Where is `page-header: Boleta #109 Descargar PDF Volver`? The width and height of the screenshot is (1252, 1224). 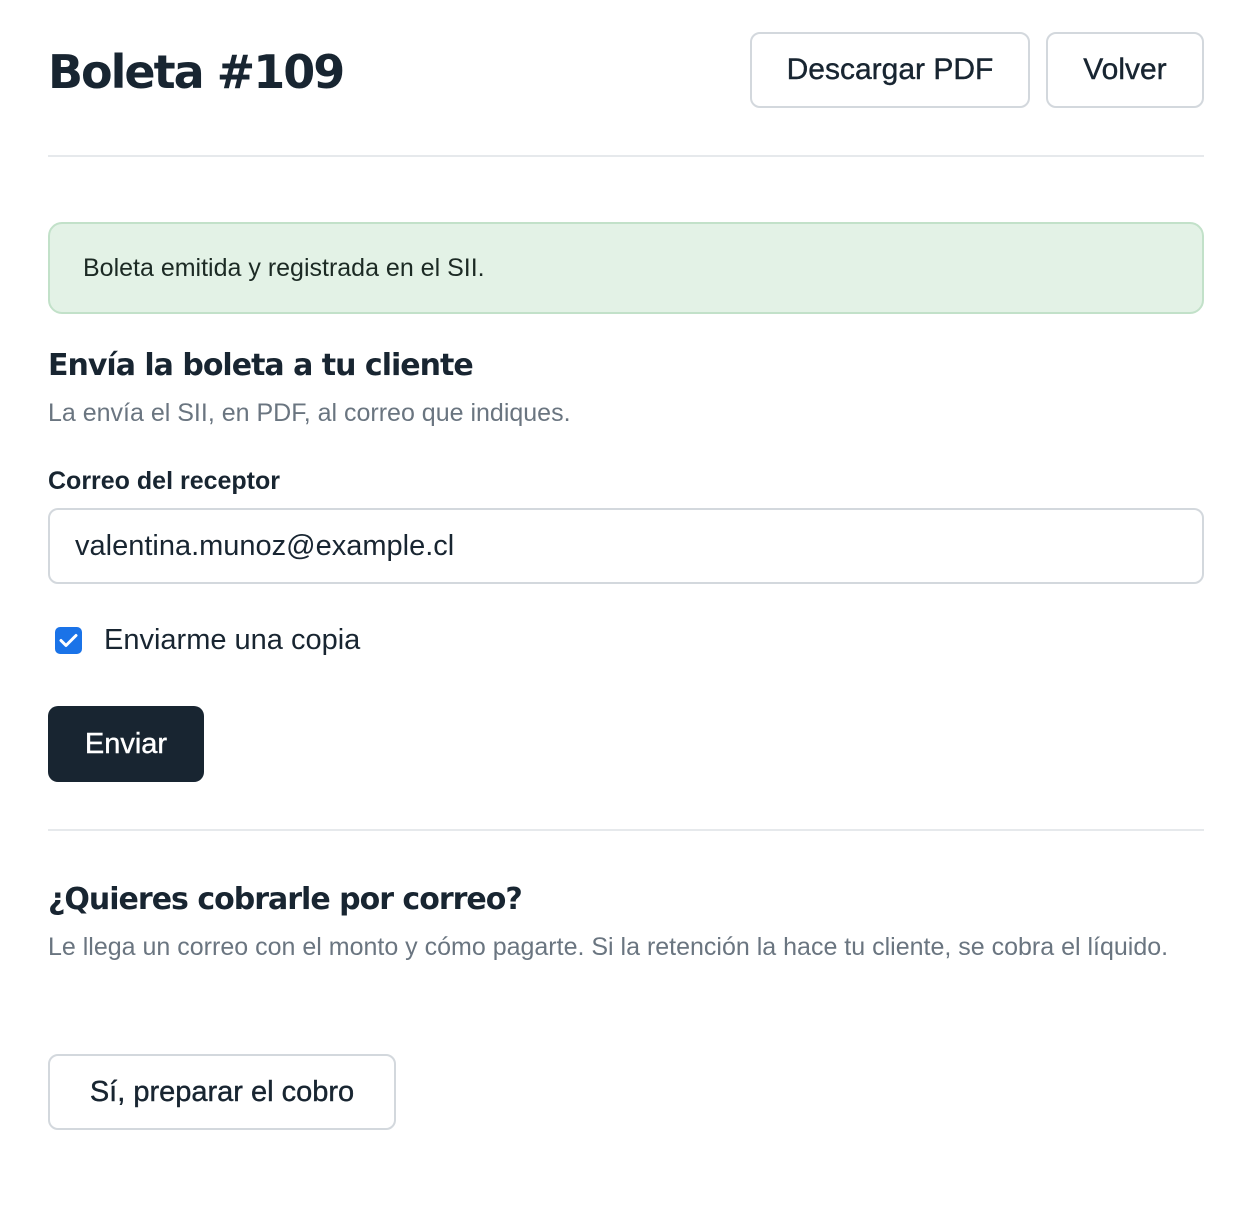
page-header: Boleta #109 Descargar PDF Volver is located at coordinates (626, 70).